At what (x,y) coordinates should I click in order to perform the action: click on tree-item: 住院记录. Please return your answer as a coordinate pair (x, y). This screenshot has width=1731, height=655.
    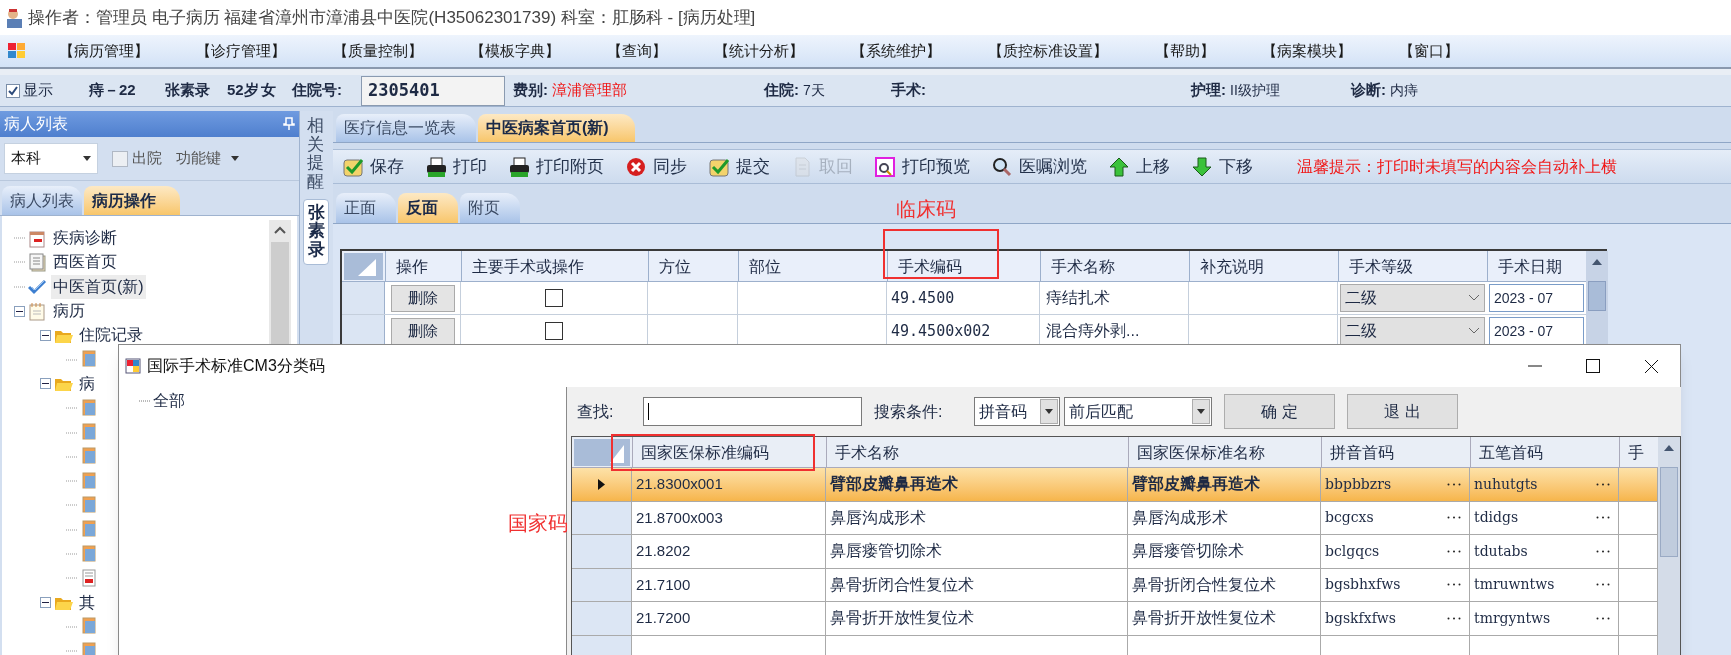
    Looking at the image, I should click on (111, 335).